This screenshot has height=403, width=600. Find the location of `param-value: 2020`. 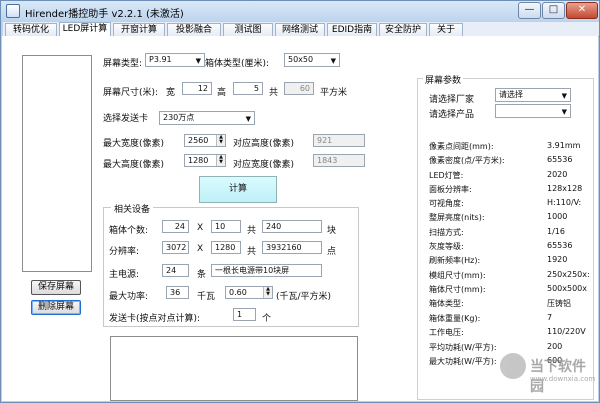

param-value: 2020 is located at coordinates (557, 174).